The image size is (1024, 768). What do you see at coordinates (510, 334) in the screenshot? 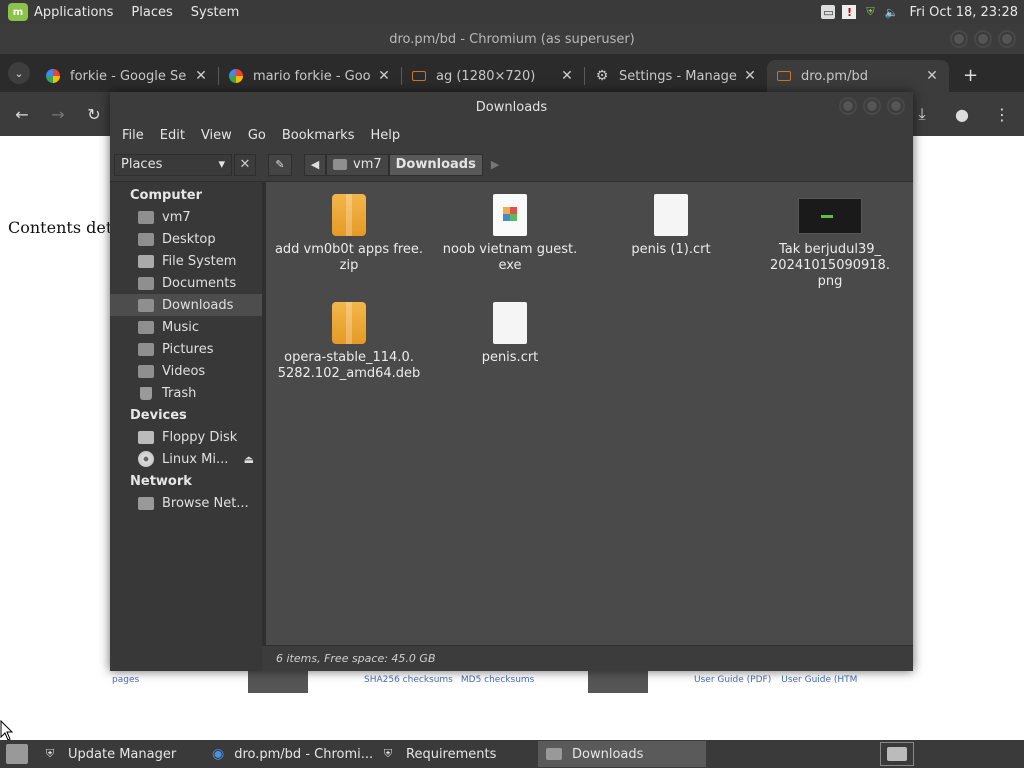
I see `file-item: penis.crt` at bounding box center [510, 334].